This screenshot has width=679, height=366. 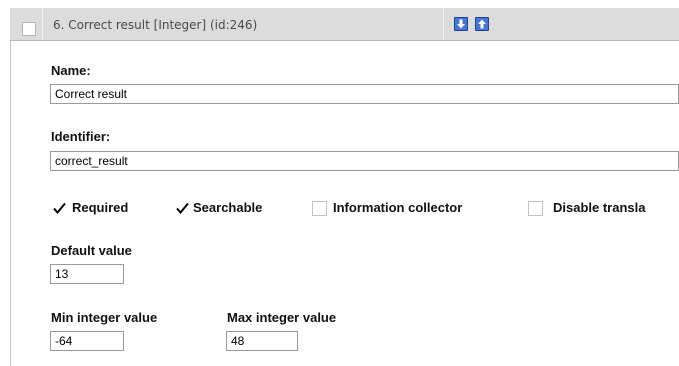 I want to click on information-collector-checkbox, so click(x=319, y=208).